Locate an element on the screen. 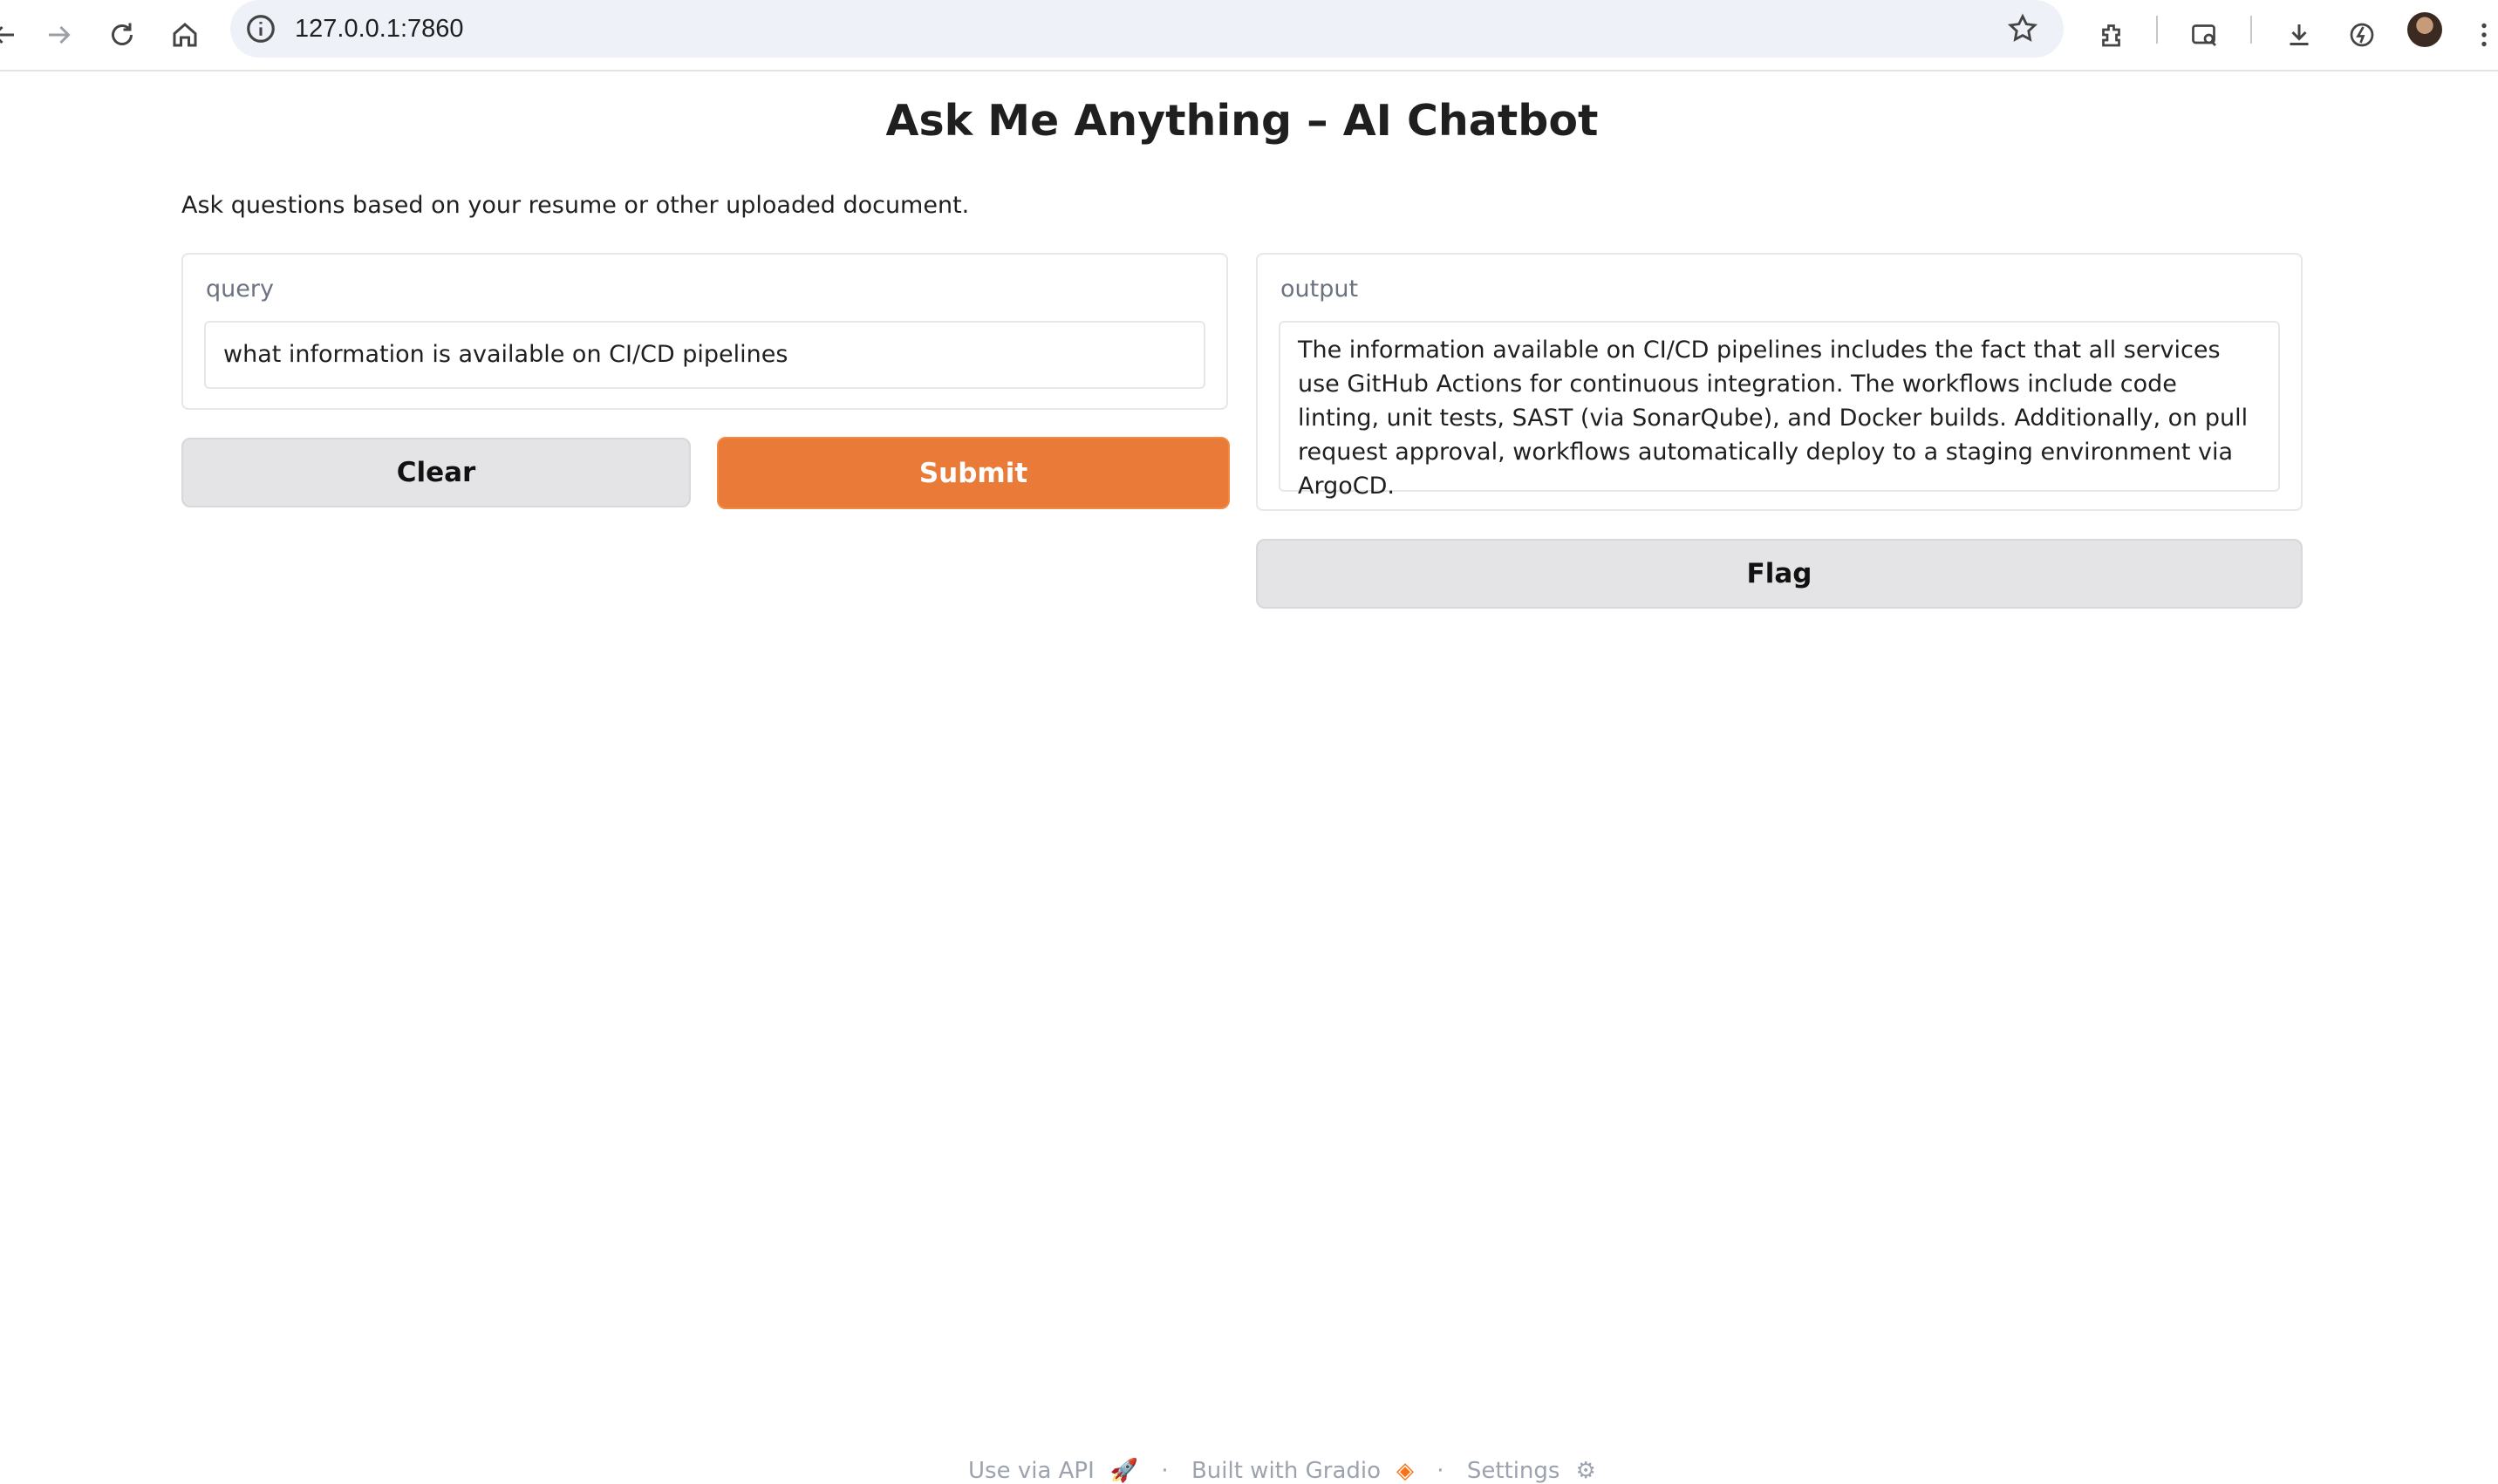 This screenshot has width=2498, height=1484. reload-icon is located at coordinates (122, 35).